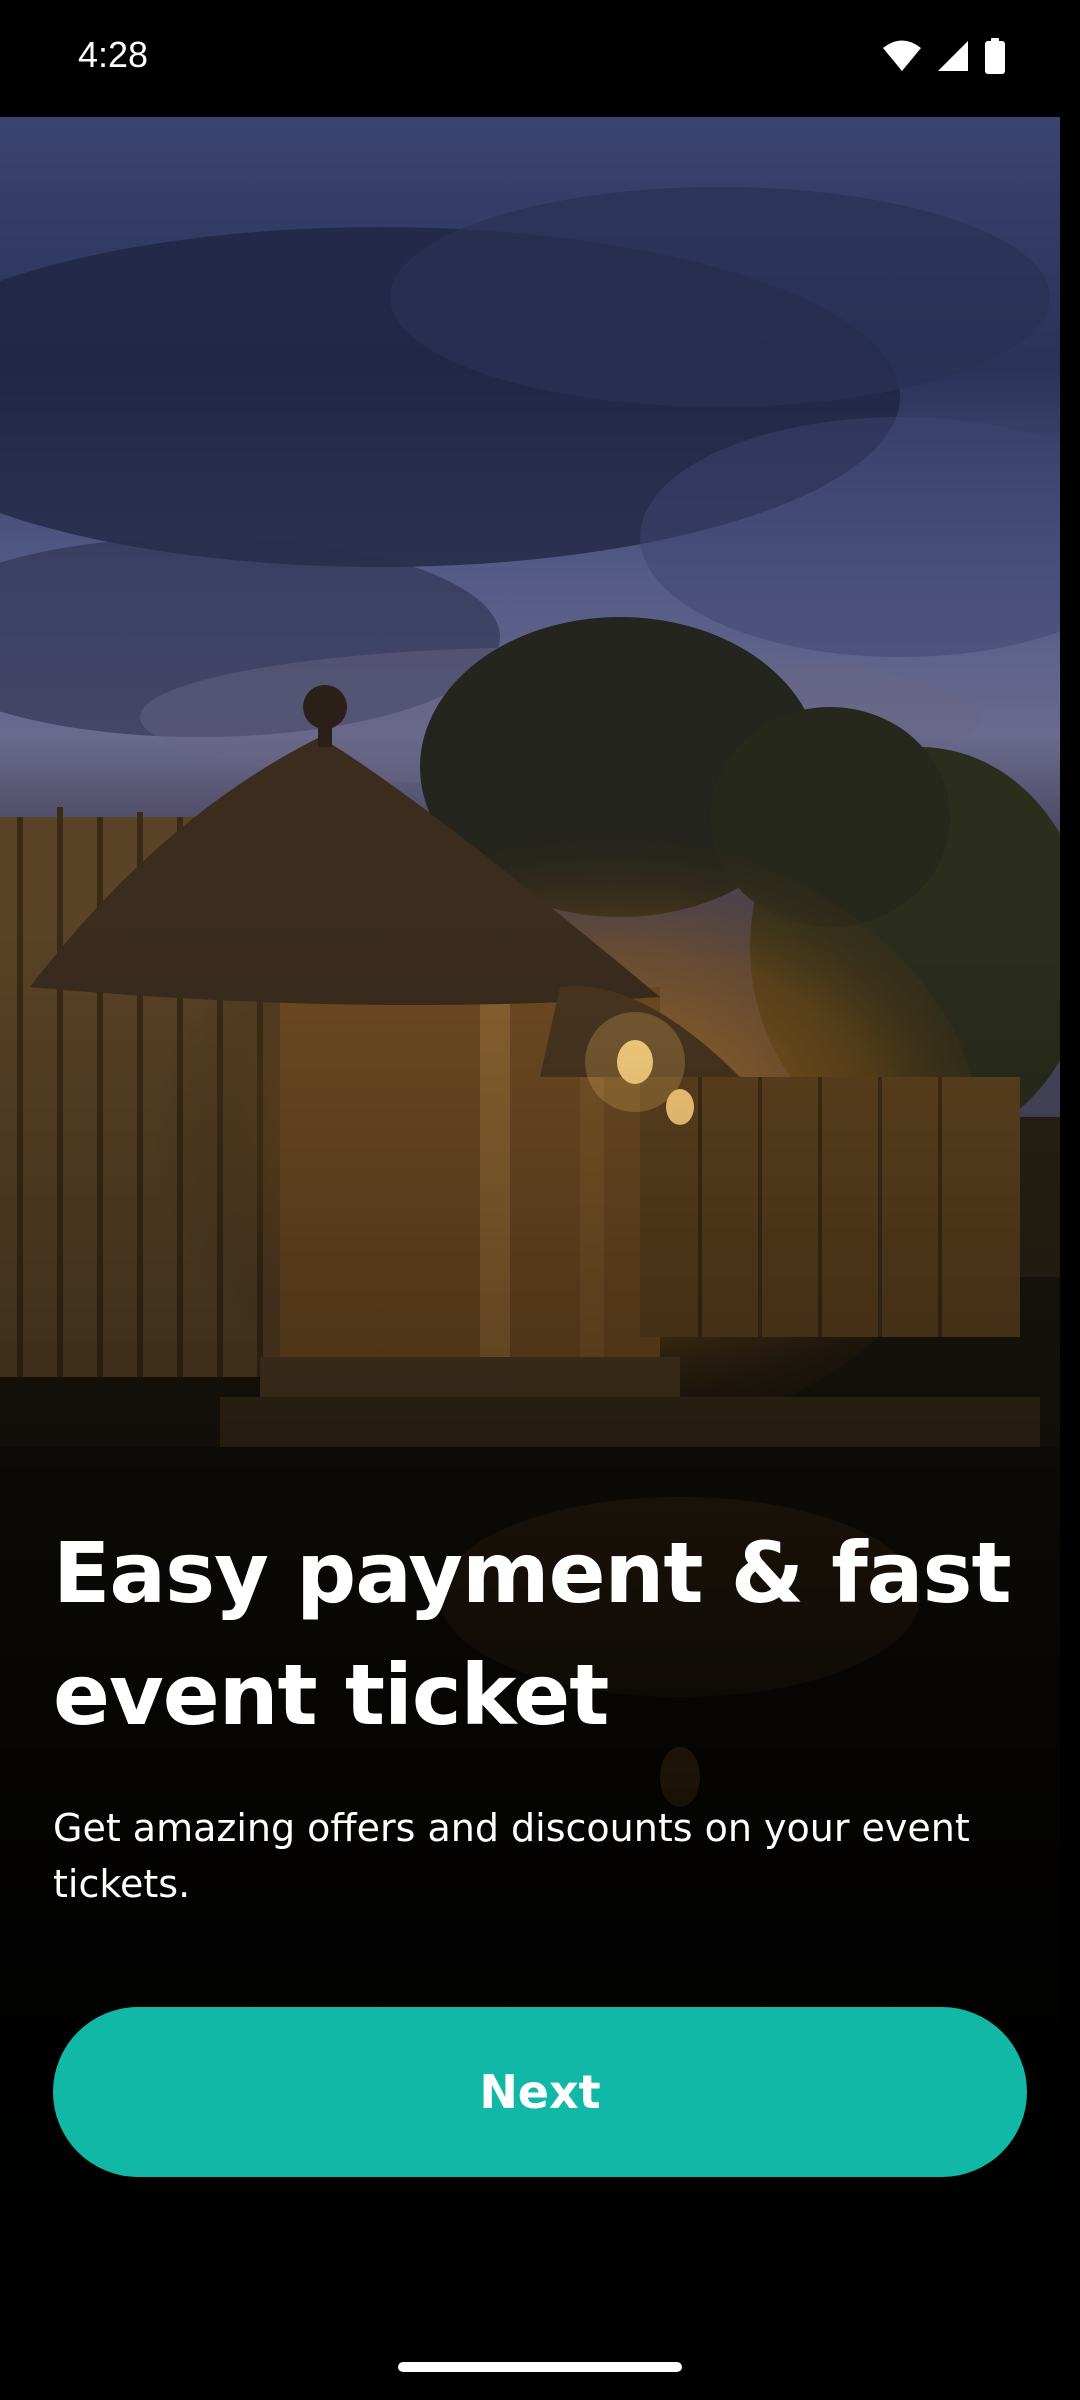  I want to click on onboarding-headline: Easy payment & fast event ticket, so click(532, 1634).